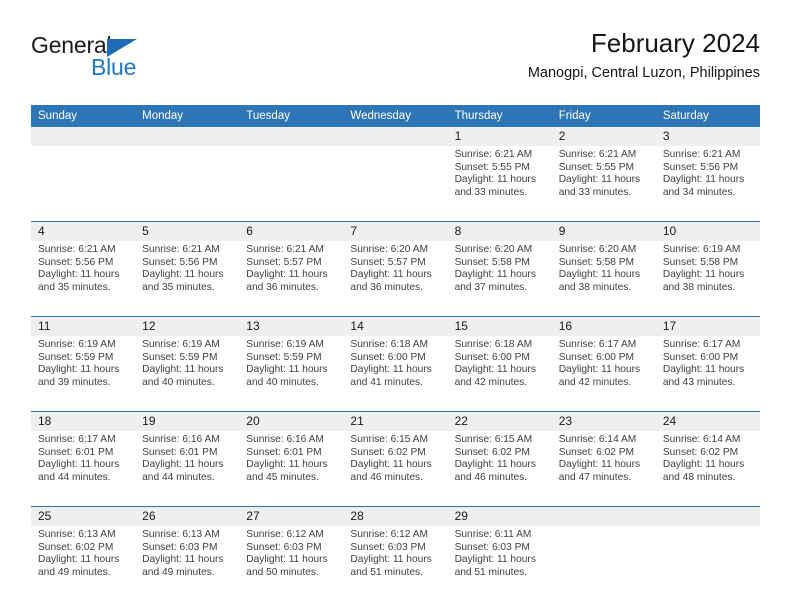  I want to click on day-number: 14, so click(395, 326).